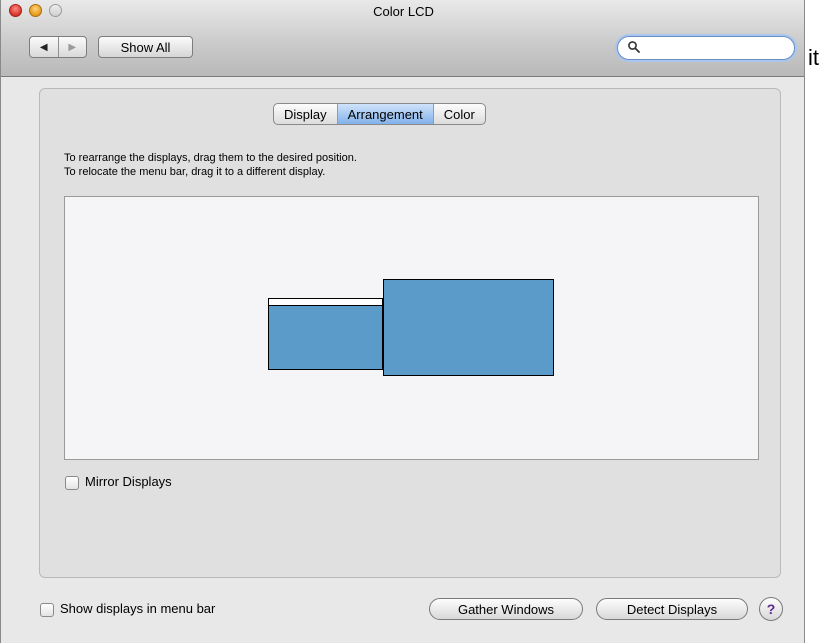  Describe the element at coordinates (306, 114) in the screenshot. I see `tab-display: Display` at that location.